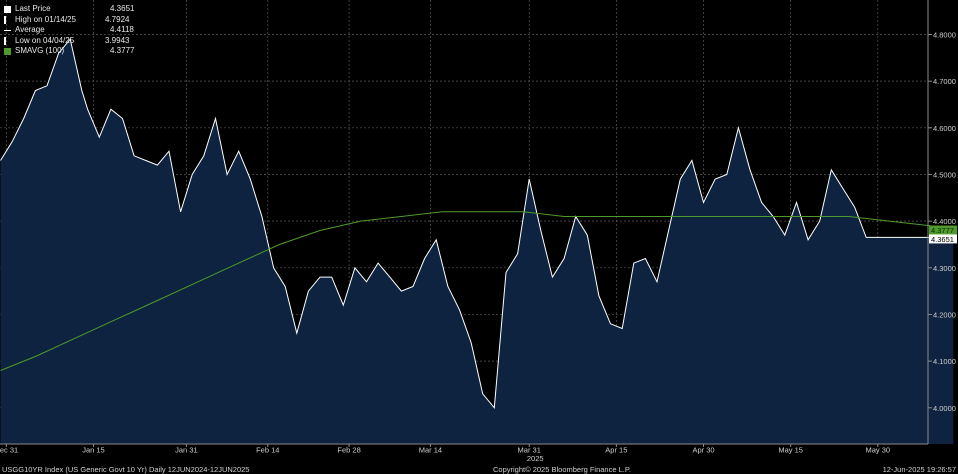 This screenshot has height=474, width=958. I want to click on footer-timestamp: 12-Jun-2025 19:26:57, so click(919, 469).